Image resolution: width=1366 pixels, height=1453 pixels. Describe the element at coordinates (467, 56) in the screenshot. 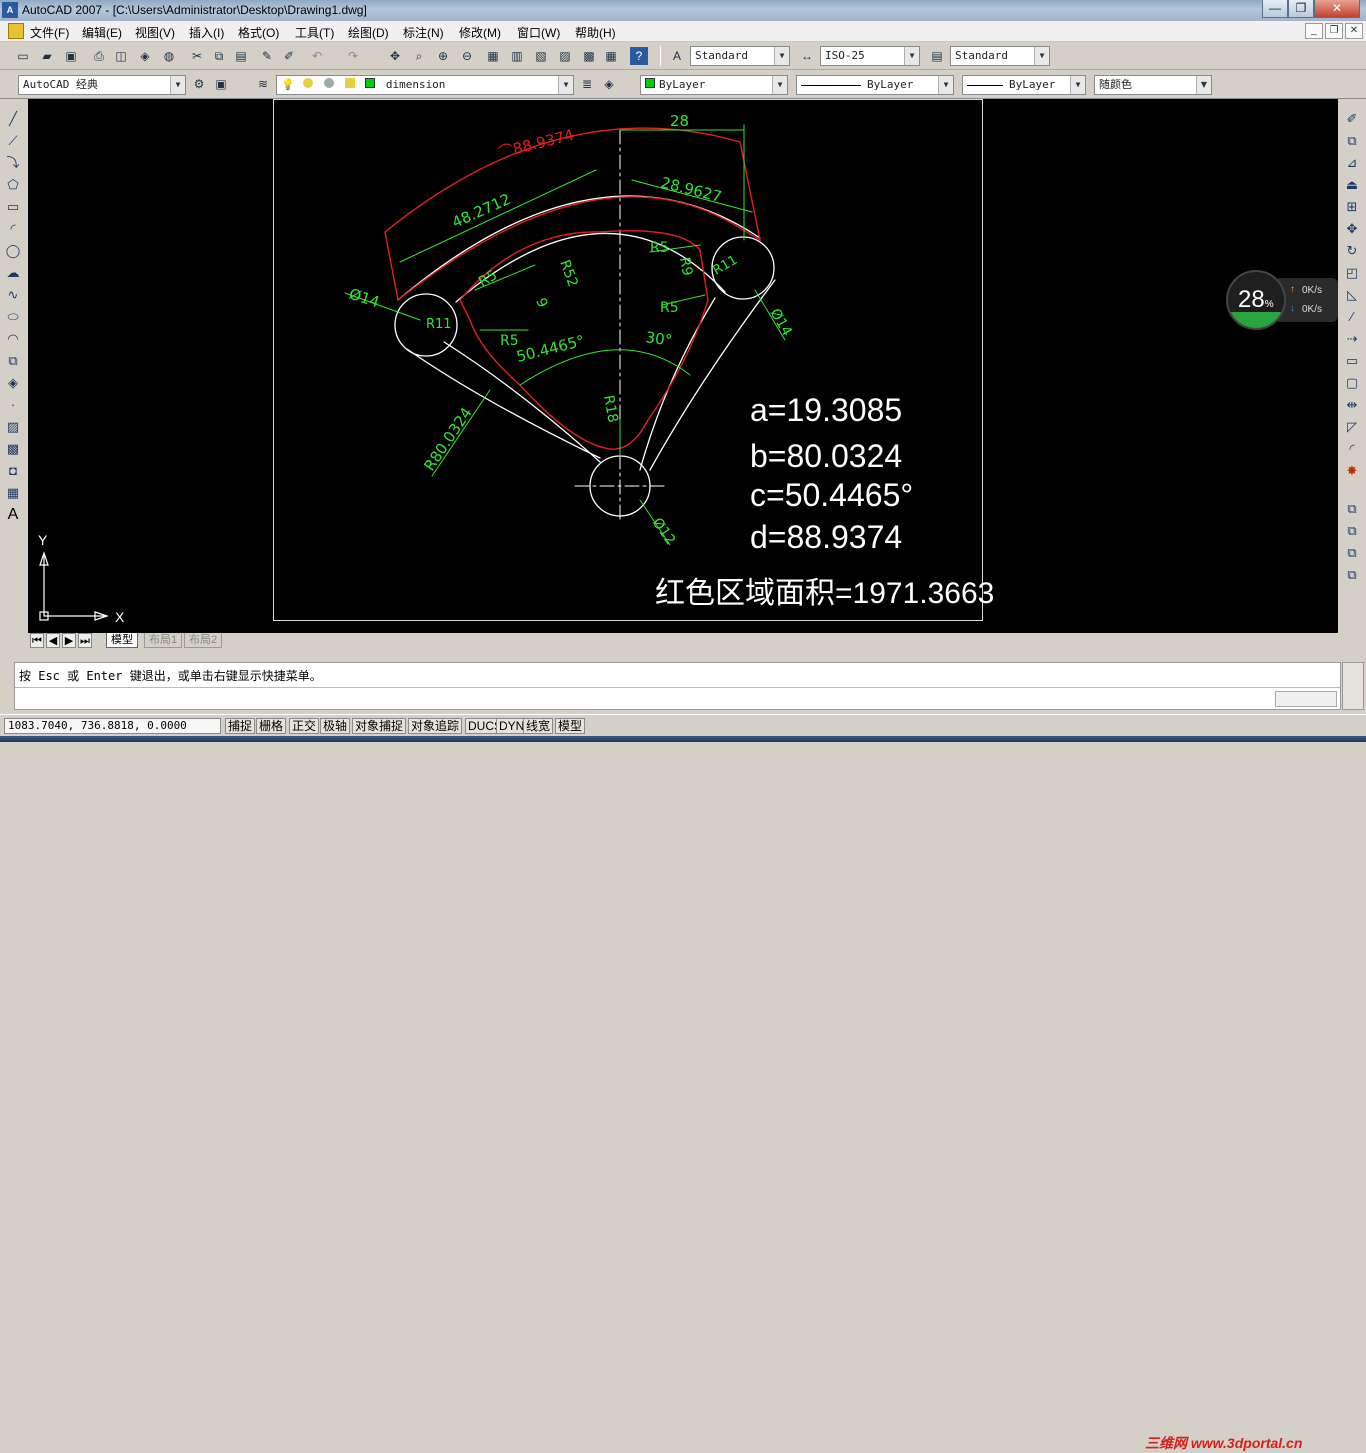

I see `zoom-previous-icon: ⊖` at that location.